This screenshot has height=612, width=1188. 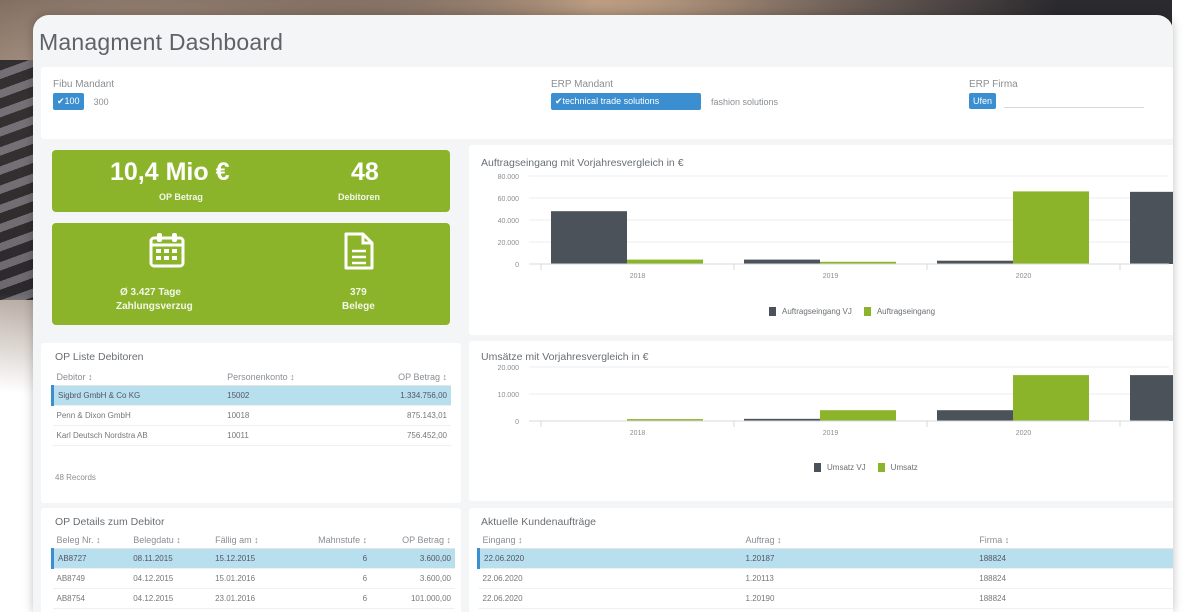 I want to click on debtors-label: Debitoren, so click(x=359, y=197).